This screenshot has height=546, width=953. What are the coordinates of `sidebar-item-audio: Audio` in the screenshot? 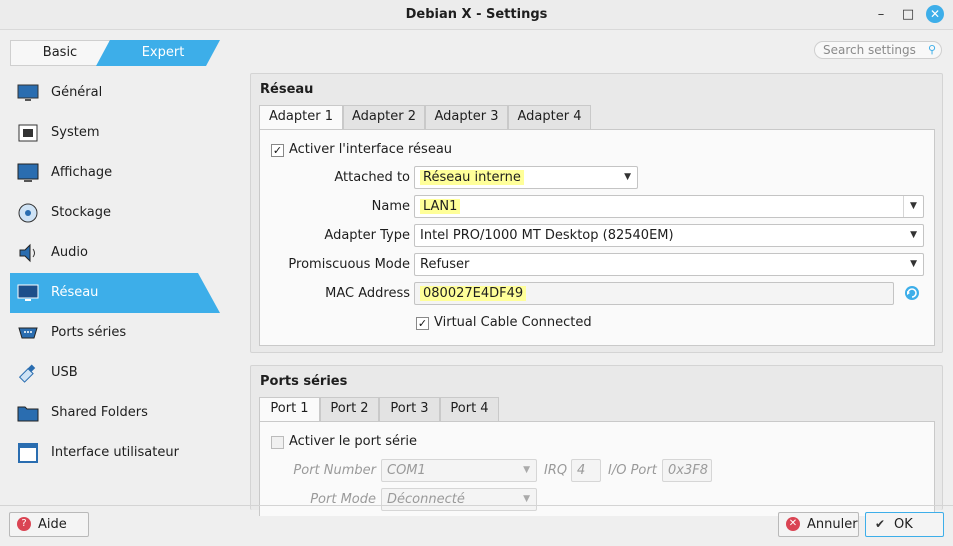 It's located at (115, 253).